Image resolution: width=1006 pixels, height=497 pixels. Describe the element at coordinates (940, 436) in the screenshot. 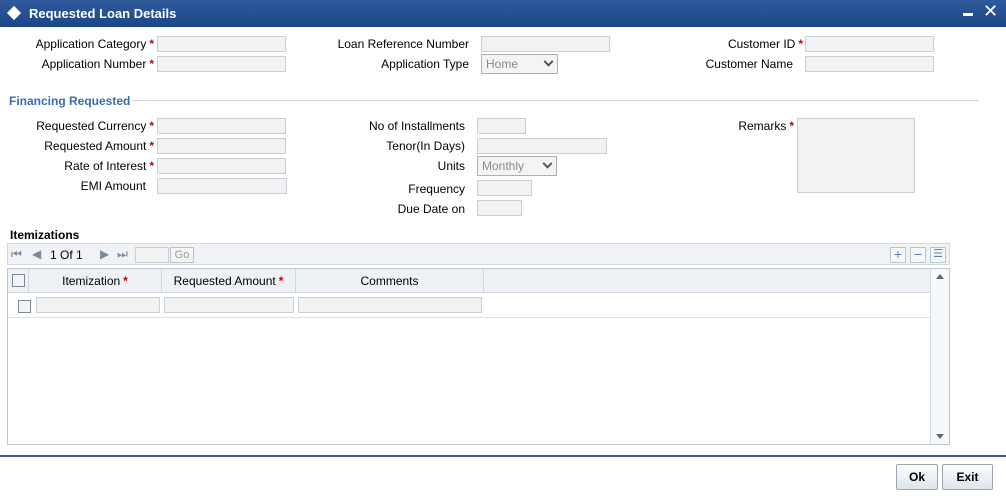

I see `scroll-down-icon` at that location.